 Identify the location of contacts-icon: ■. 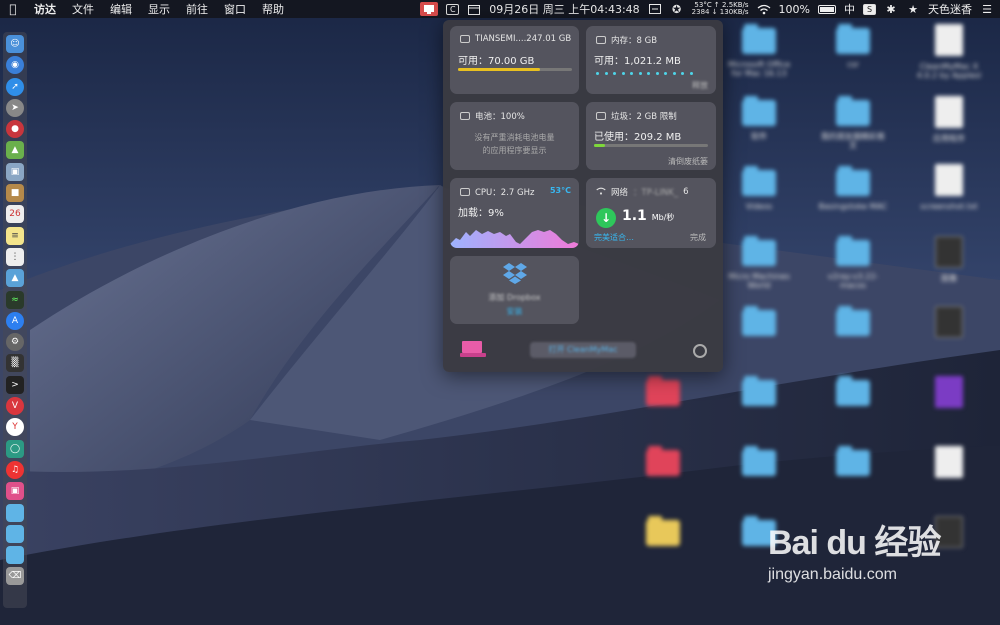
(15, 193).